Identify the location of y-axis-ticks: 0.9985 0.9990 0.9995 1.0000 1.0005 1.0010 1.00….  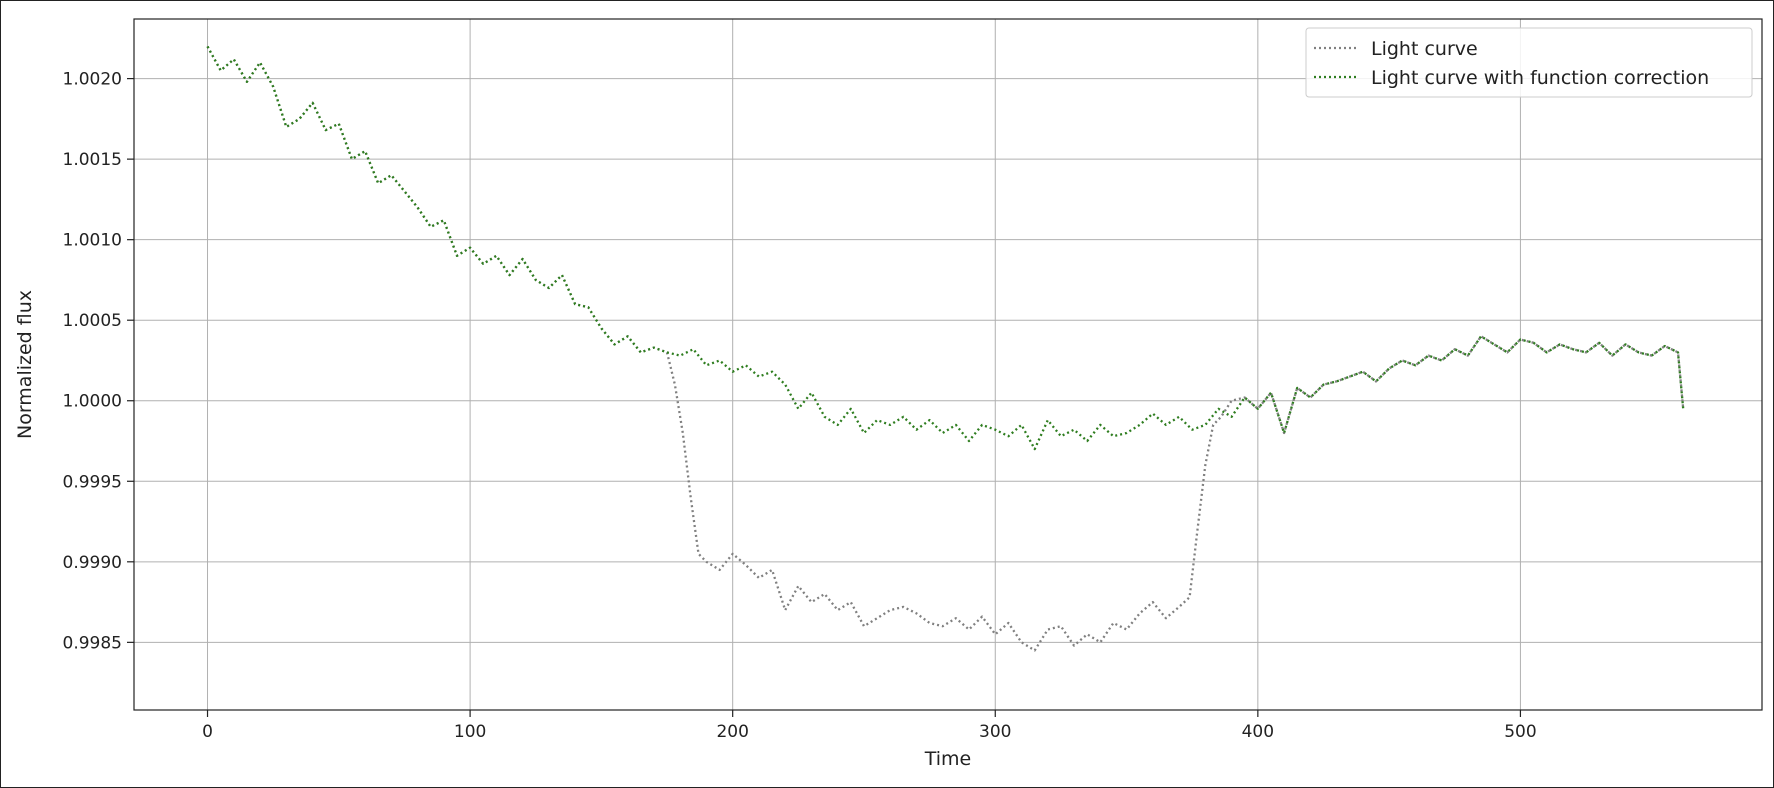
(98, 361).